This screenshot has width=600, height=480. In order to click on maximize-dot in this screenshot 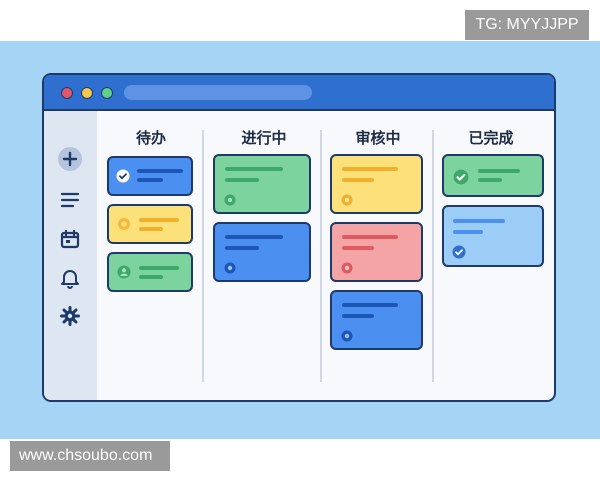, I will do `click(107, 93)`.